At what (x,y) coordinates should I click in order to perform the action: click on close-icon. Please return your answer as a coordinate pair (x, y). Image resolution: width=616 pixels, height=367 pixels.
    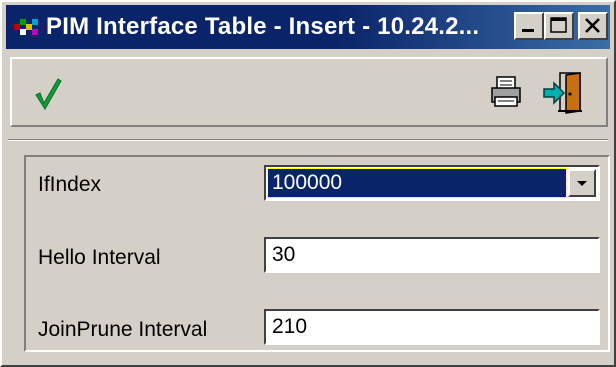
    Looking at the image, I should click on (592, 25).